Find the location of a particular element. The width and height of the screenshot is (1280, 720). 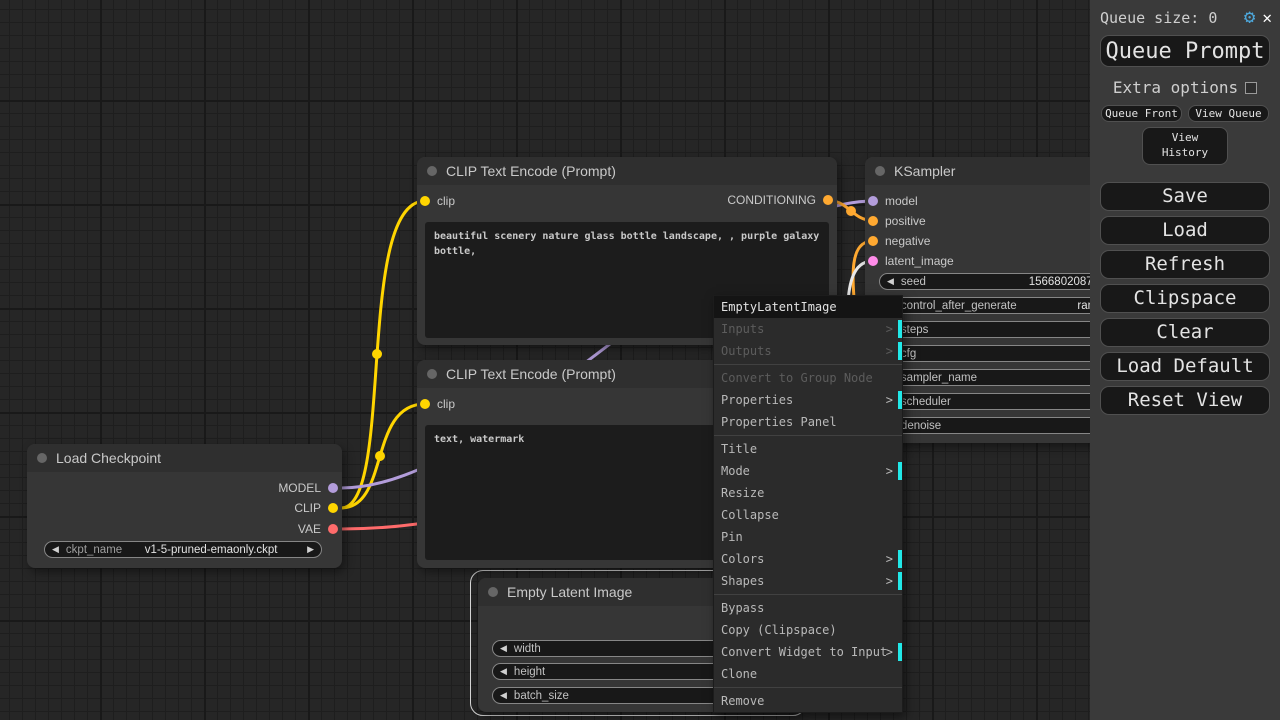

close-icon: ✕ is located at coordinates (1267, 17).